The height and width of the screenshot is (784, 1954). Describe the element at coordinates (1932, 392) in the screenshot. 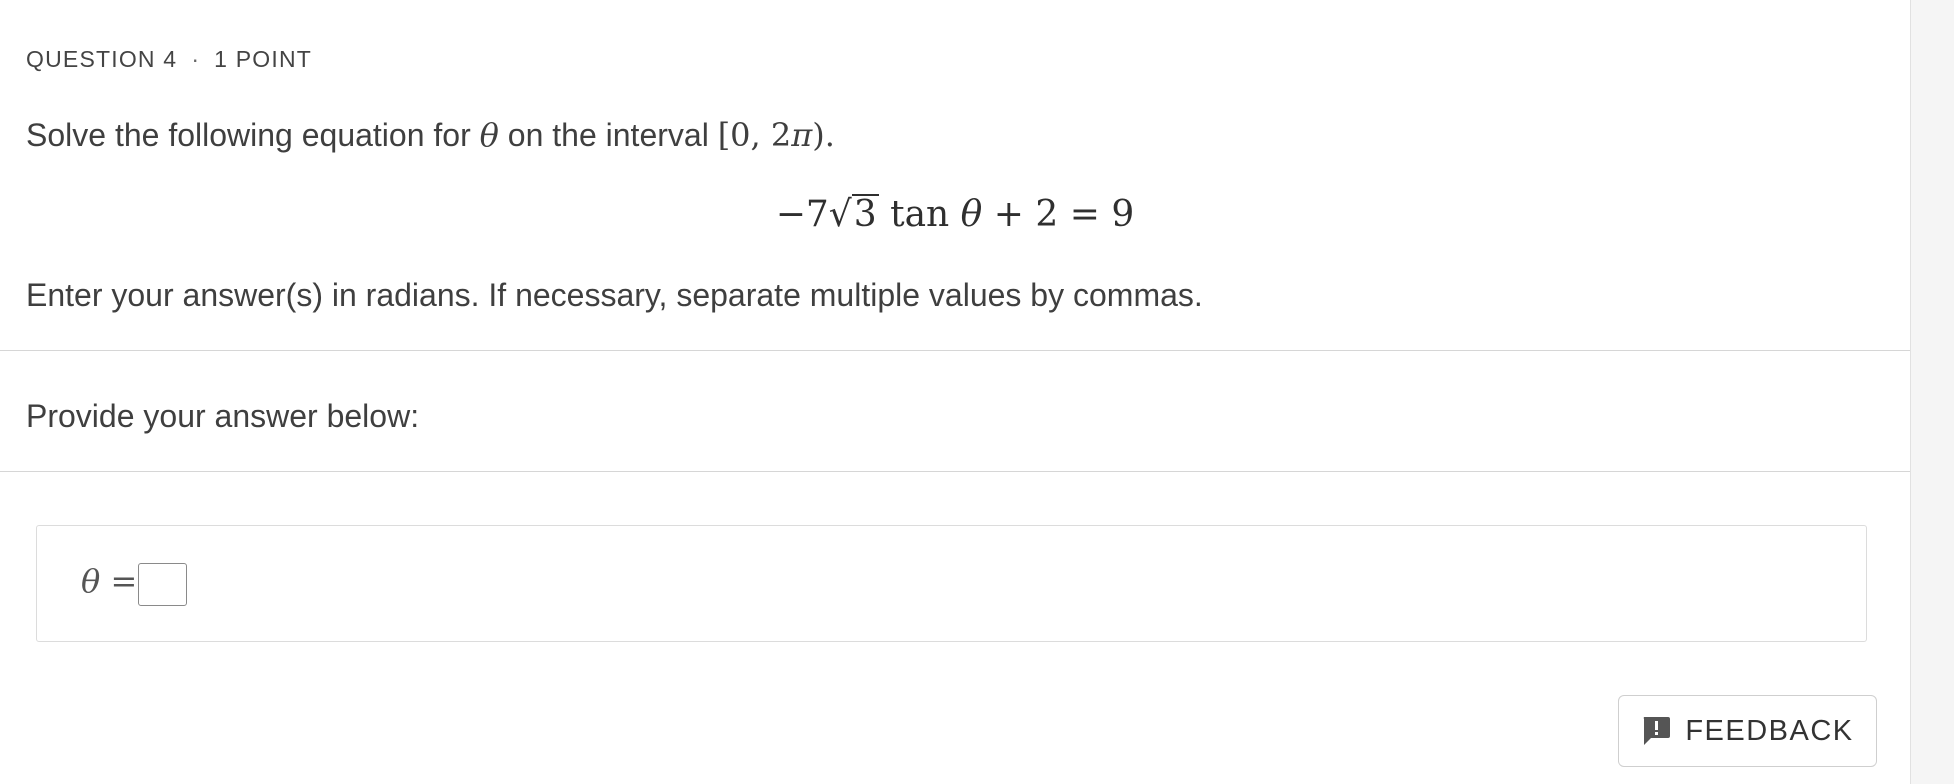

I see `right-scroll-rail` at that location.